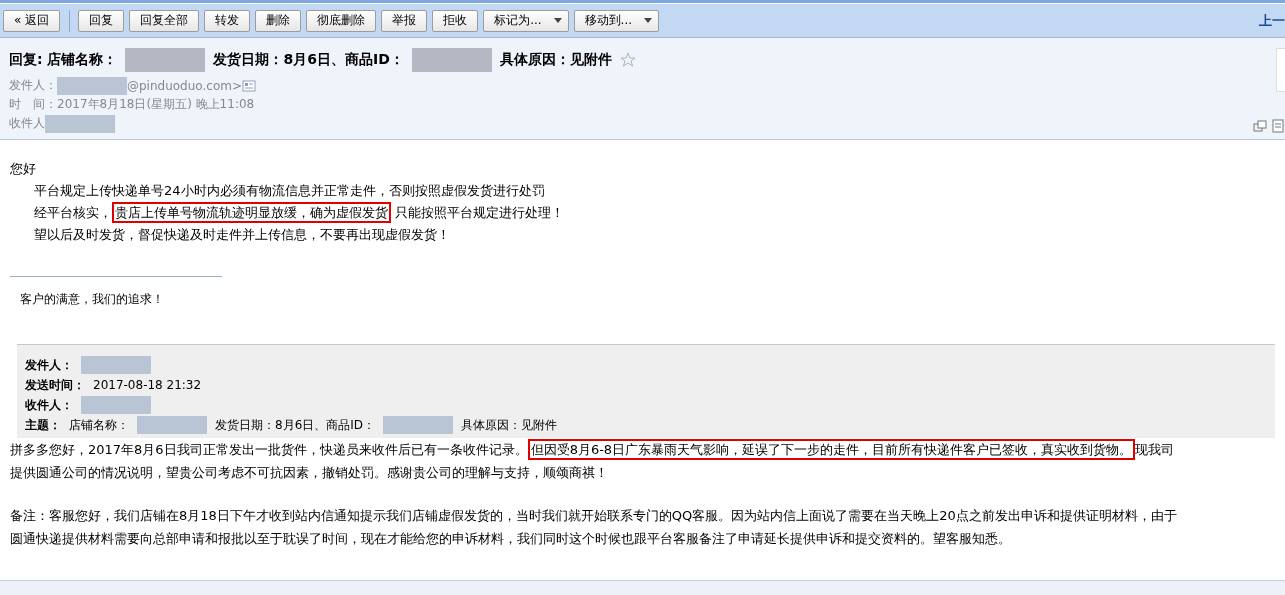 The width and height of the screenshot is (1285, 595). I want to click on field-label: 发送时间：, so click(55, 385).